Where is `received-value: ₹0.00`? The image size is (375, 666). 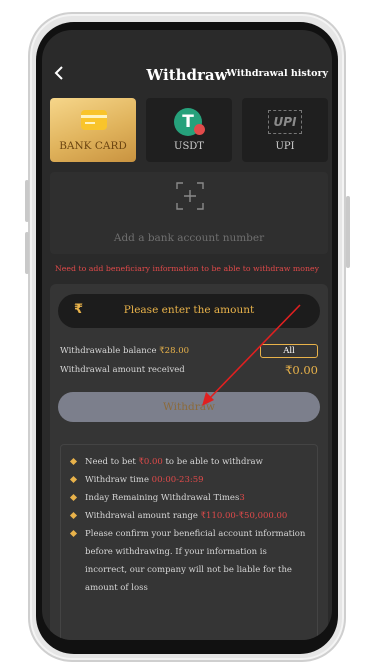
received-value: ₹0.00 is located at coordinates (301, 370).